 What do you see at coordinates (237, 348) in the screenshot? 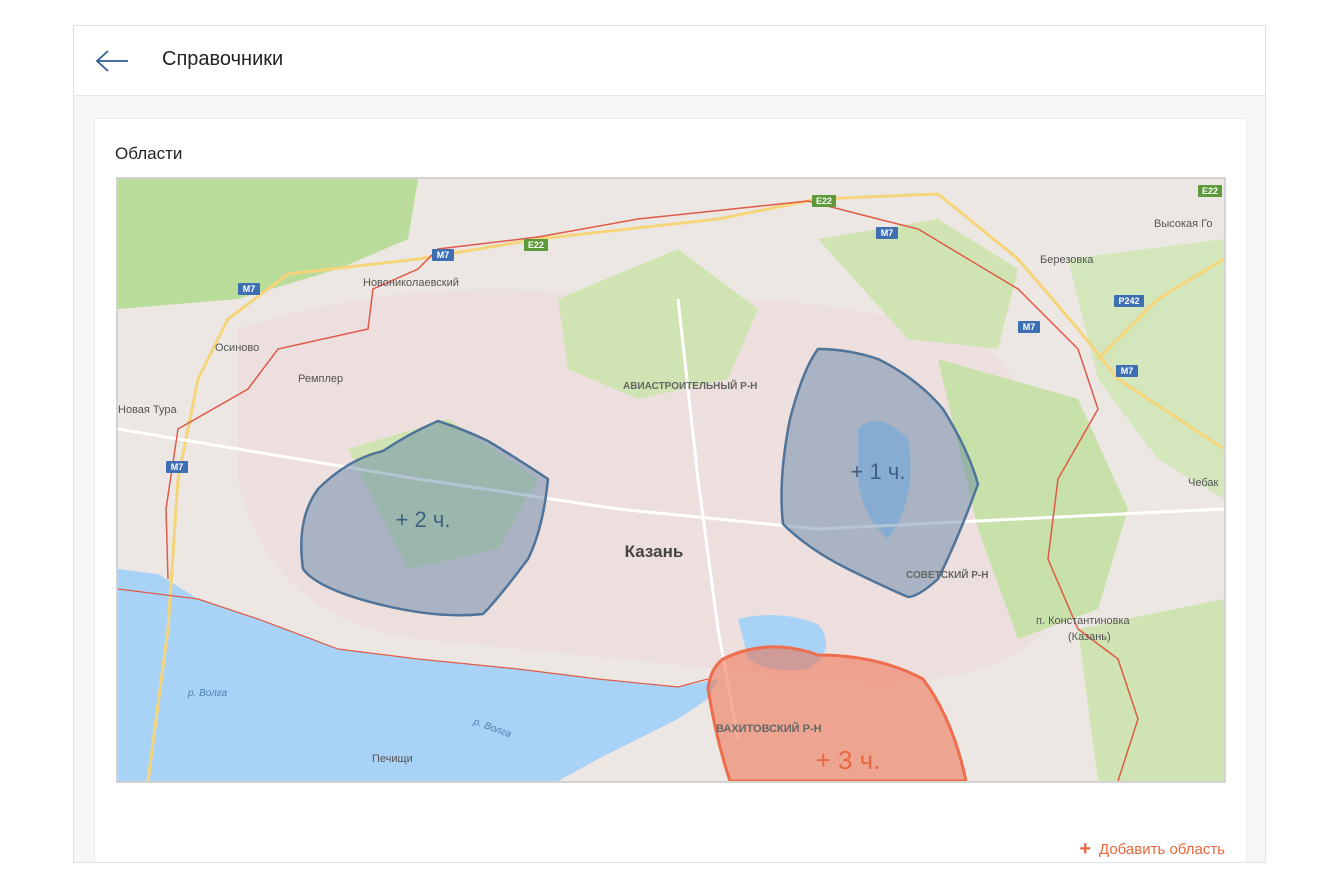
I see `place-label: Осиново` at bounding box center [237, 348].